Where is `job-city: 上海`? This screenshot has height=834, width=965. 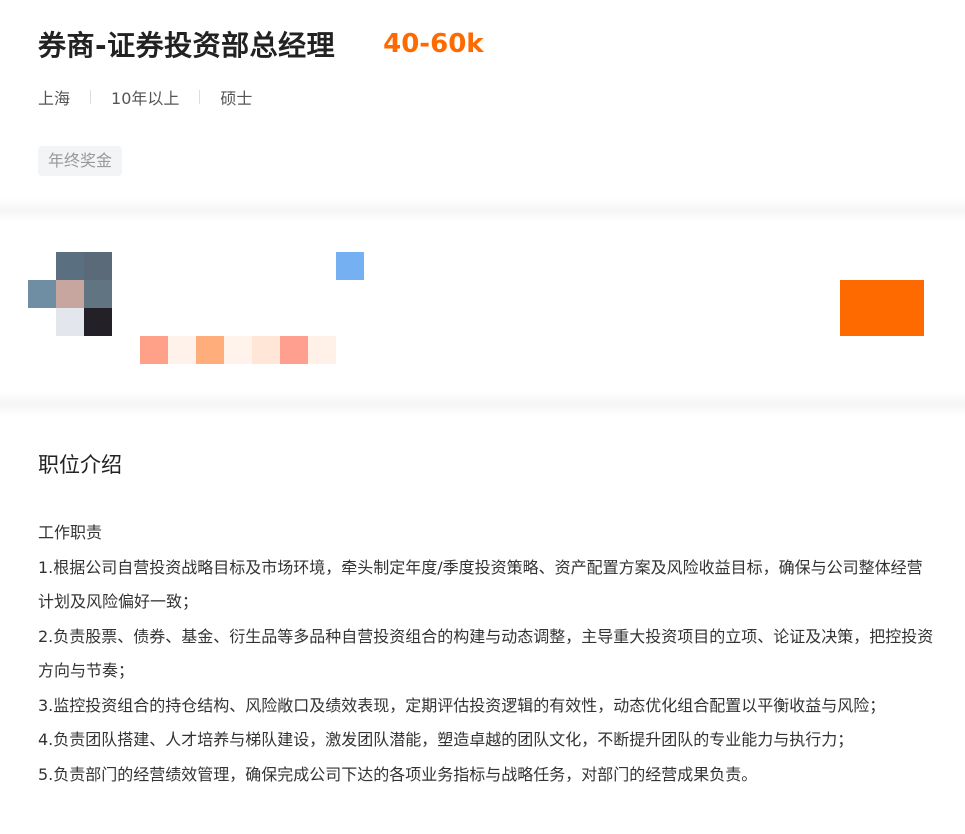
job-city: 上海 is located at coordinates (54, 98).